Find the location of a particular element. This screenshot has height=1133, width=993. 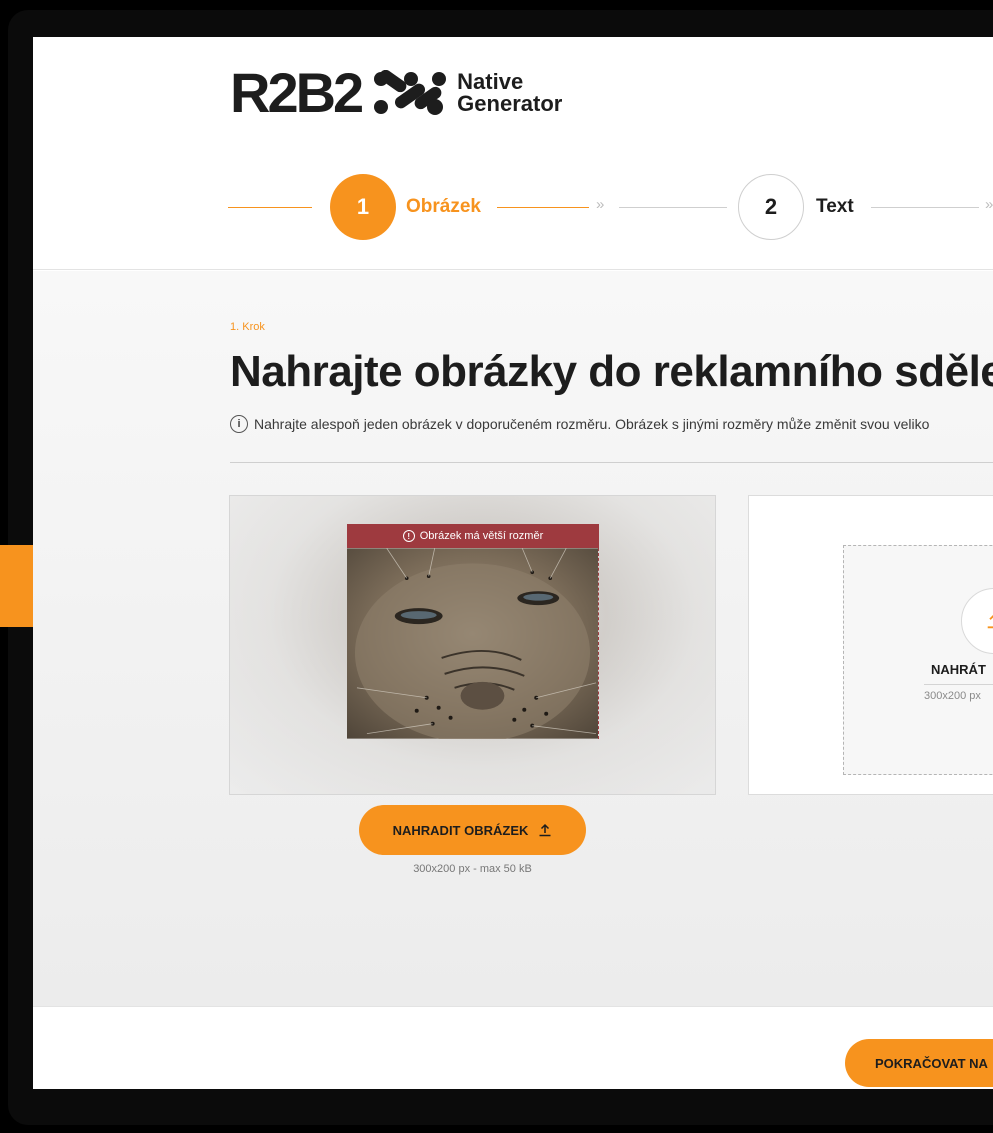

logo-subtitle: Native Generator is located at coordinates (509, 93).